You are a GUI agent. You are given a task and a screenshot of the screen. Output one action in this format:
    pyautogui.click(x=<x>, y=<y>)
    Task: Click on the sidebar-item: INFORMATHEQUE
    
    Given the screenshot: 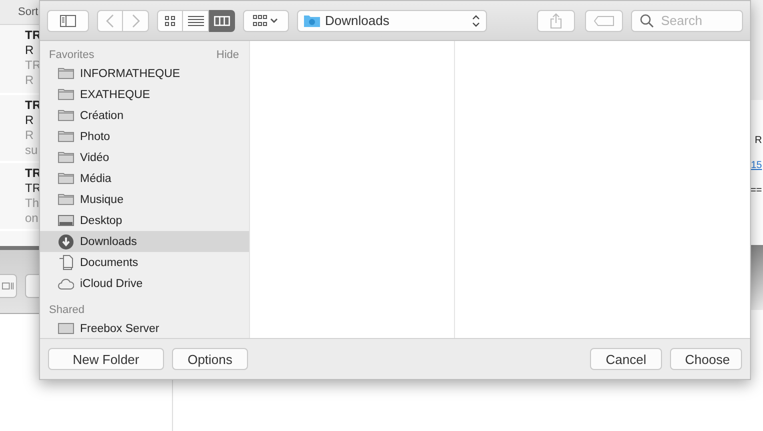 What is the action you would take?
    pyautogui.click(x=144, y=73)
    